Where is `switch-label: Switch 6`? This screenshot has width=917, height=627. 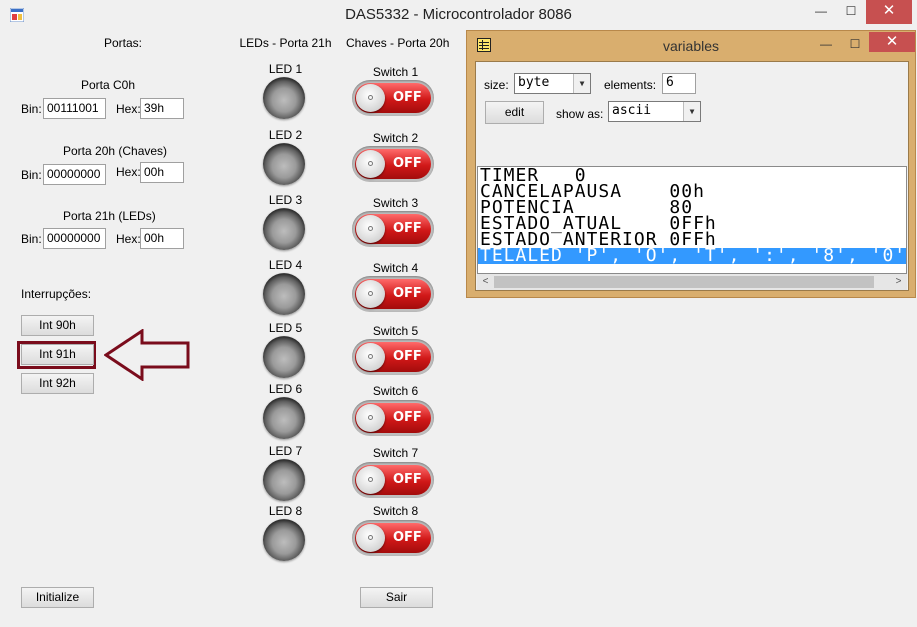
switch-label: Switch 6 is located at coordinates (395, 391).